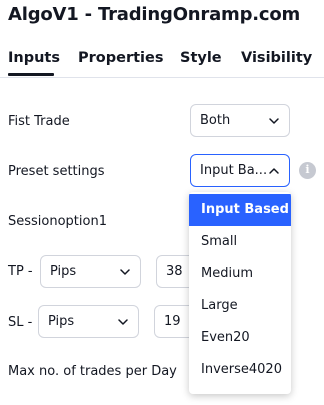  What do you see at coordinates (57, 221) in the screenshot?
I see `sessionoption-label: Sessionoption1` at bounding box center [57, 221].